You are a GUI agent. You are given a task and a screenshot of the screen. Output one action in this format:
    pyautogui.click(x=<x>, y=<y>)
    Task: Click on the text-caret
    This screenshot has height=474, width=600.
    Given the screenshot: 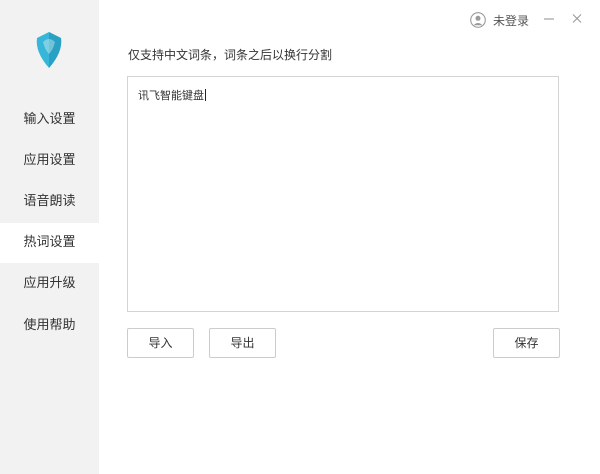 What is the action you would take?
    pyautogui.click(x=205, y=95)
    